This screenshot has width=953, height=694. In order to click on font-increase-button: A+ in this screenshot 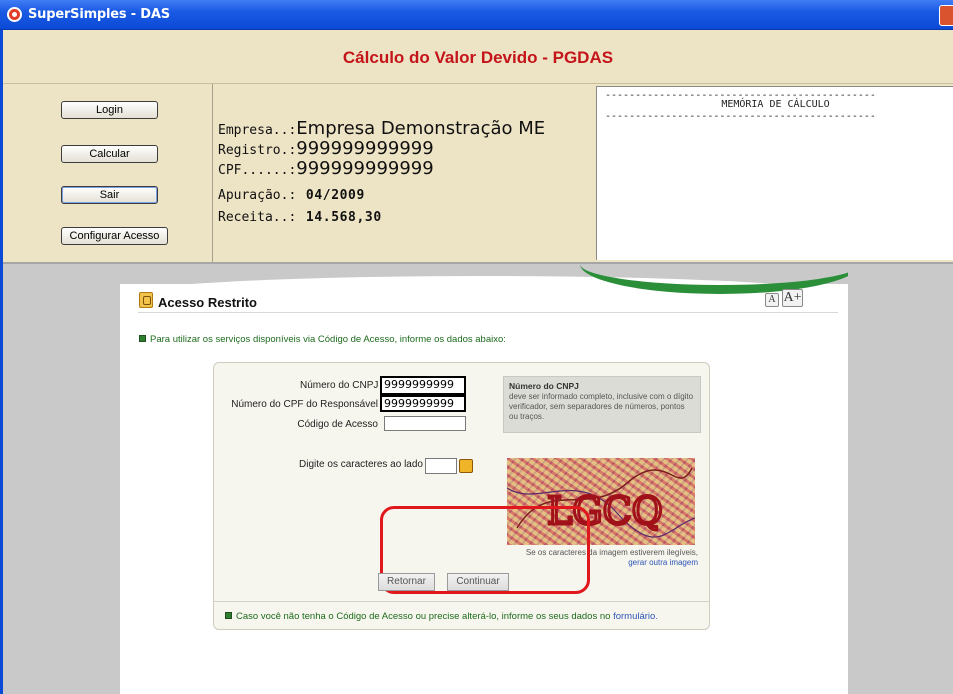, I will do `click(792, 298)`.